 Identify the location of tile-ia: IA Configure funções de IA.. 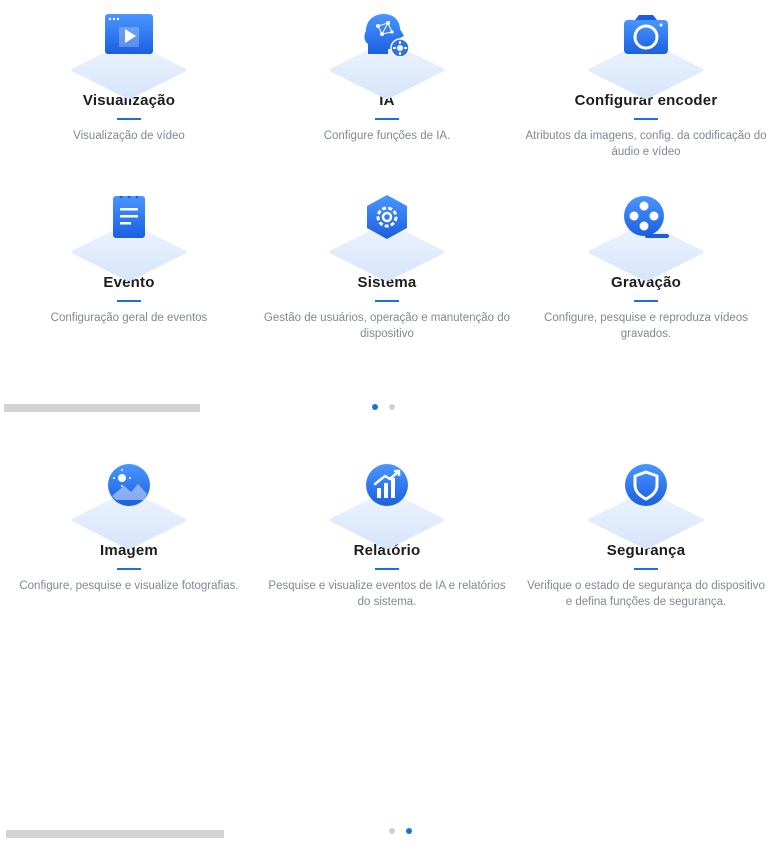
(387, 72).